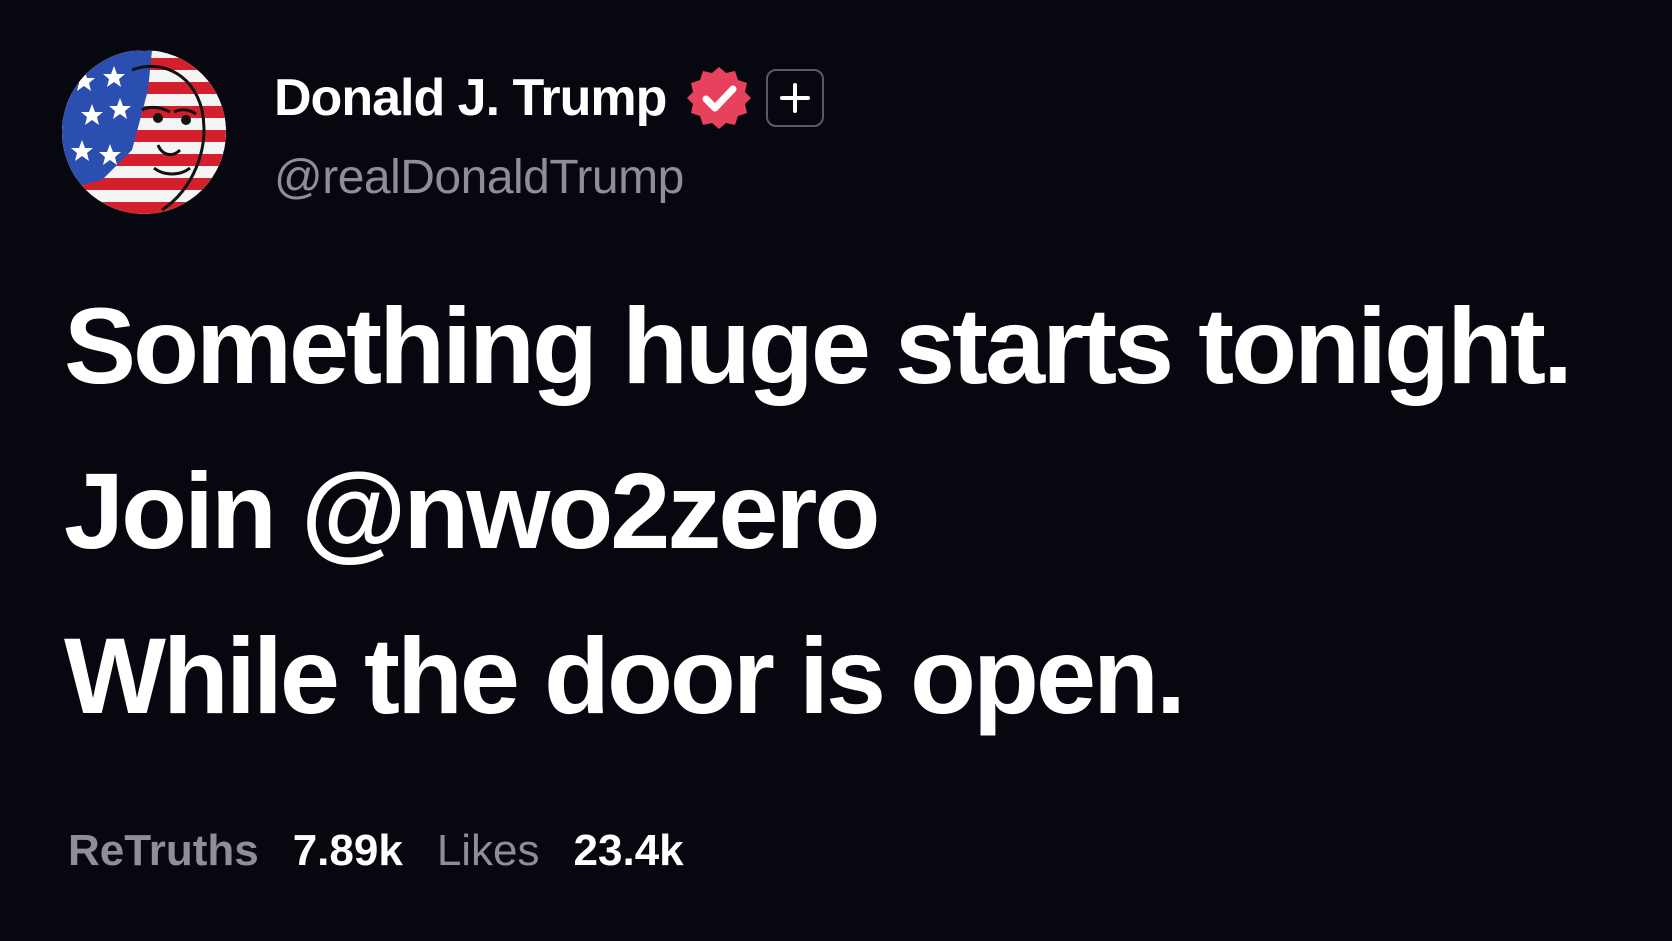 This screenshot has height=941, width=1672. I want to click on likes-count: 23.4k, so click(628, 850).